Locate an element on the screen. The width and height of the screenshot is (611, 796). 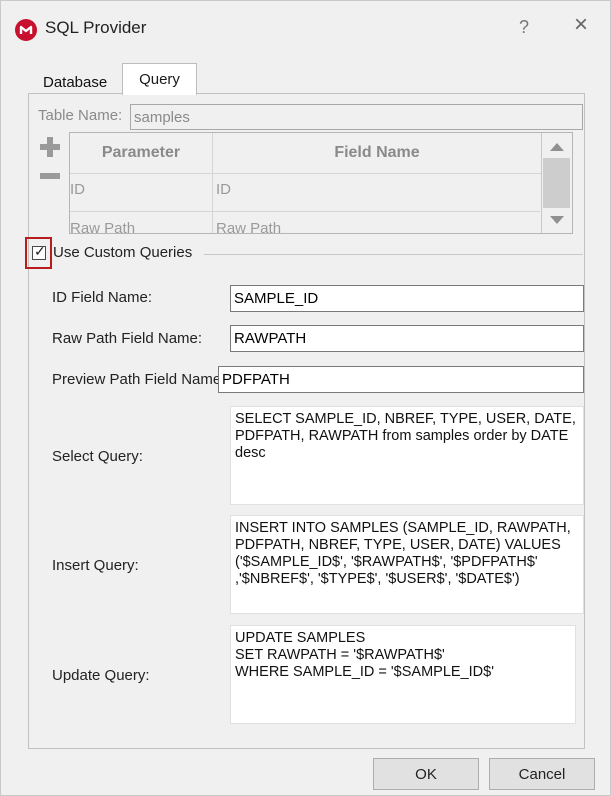
table-name-label: Table Name: is located at coordinates (80, 115).